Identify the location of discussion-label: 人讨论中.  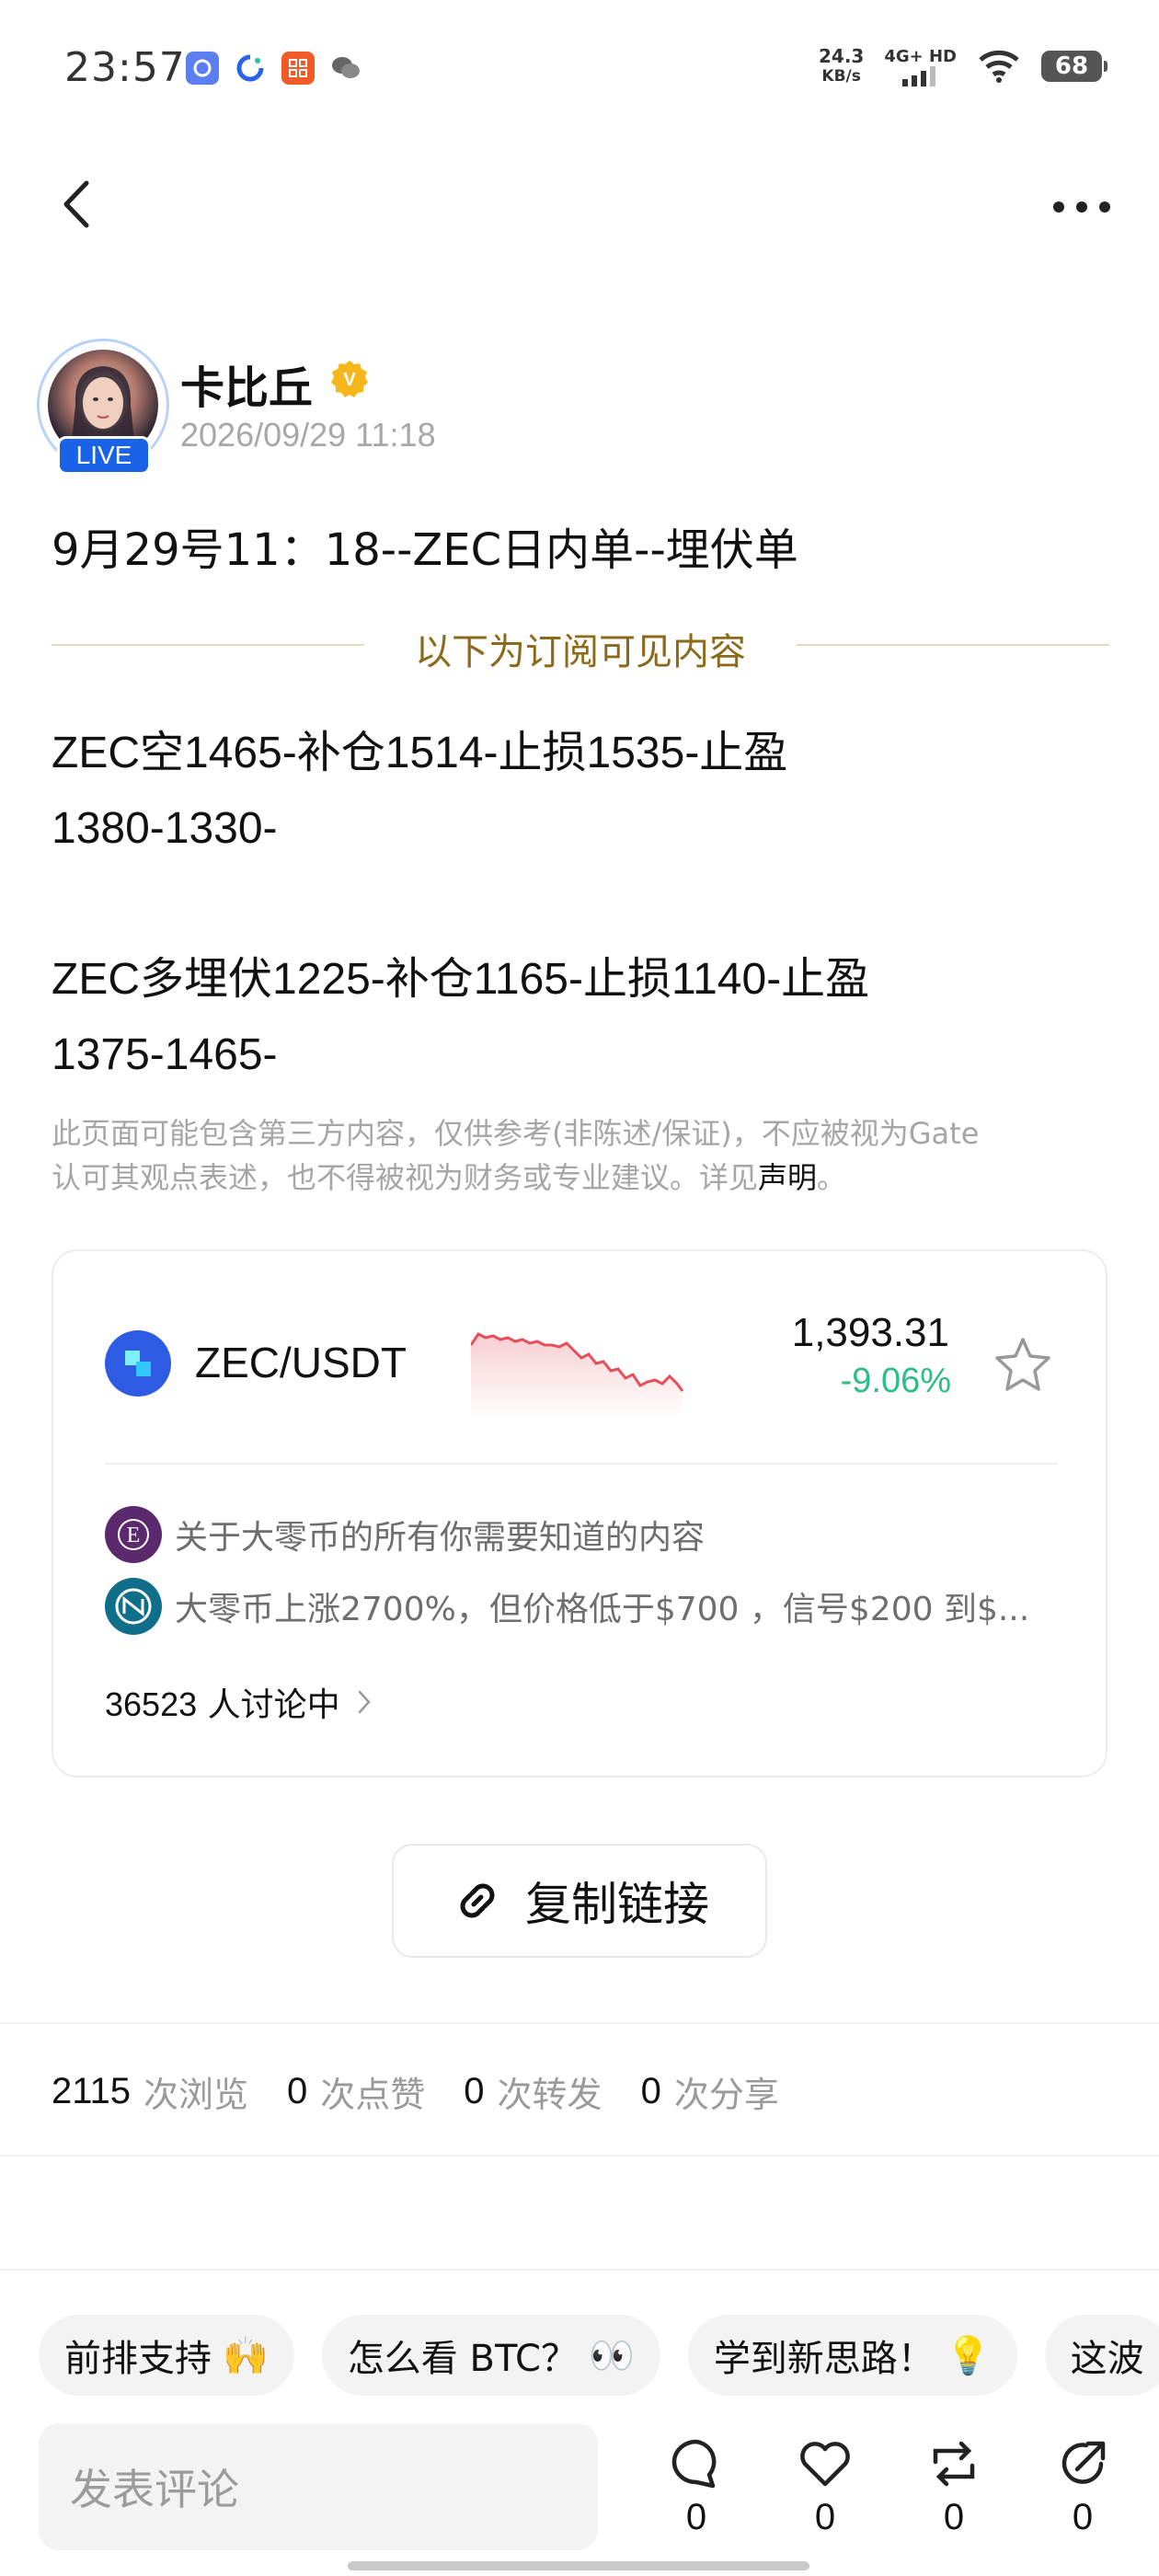
(273, 1705).